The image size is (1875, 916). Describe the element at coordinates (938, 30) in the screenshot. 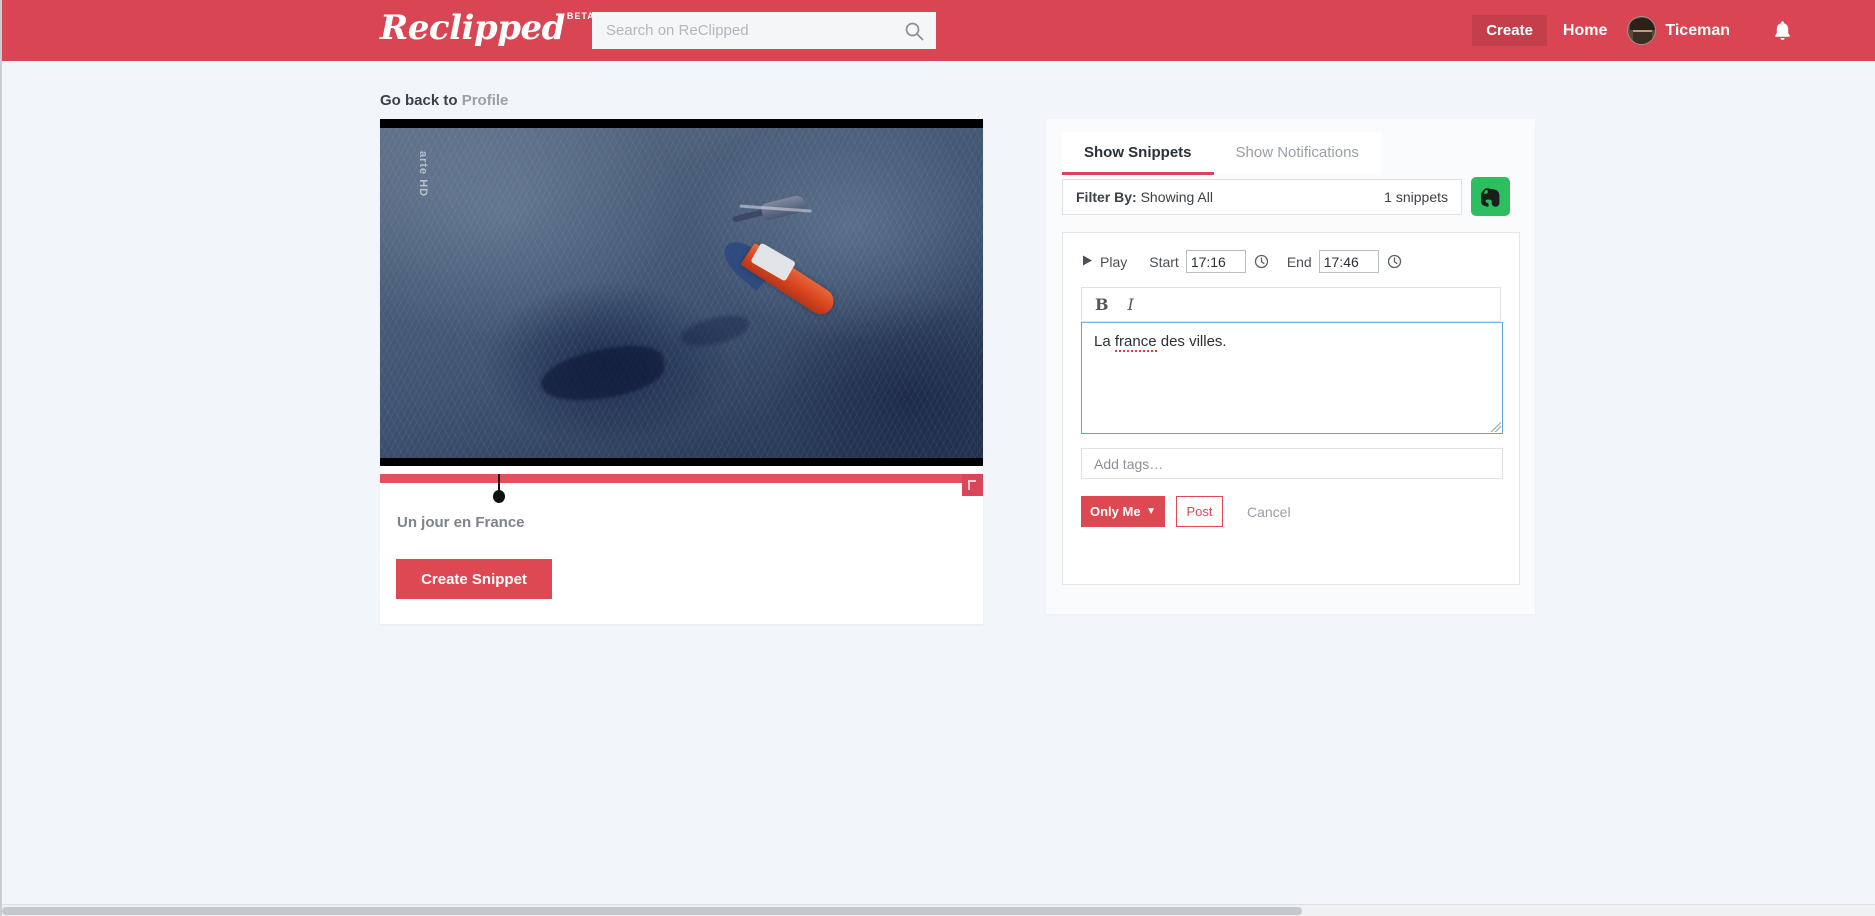

I see `top-header: Reclipped BETA Create Home Ticema` at that location.